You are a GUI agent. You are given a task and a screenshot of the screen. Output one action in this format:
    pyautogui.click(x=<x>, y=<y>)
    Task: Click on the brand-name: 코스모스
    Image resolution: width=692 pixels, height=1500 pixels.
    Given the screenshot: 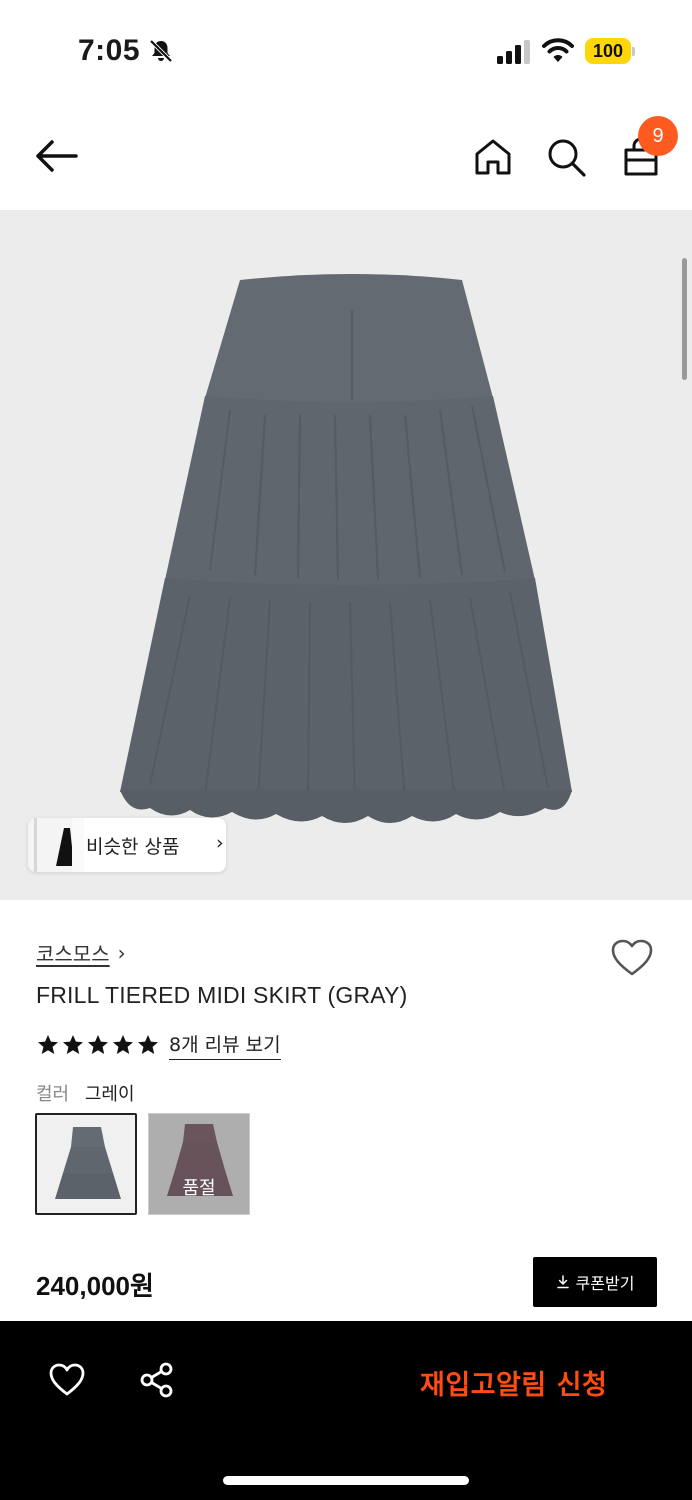 What is the action you would take?
    pyautogui.click(x=73, y=952)
    